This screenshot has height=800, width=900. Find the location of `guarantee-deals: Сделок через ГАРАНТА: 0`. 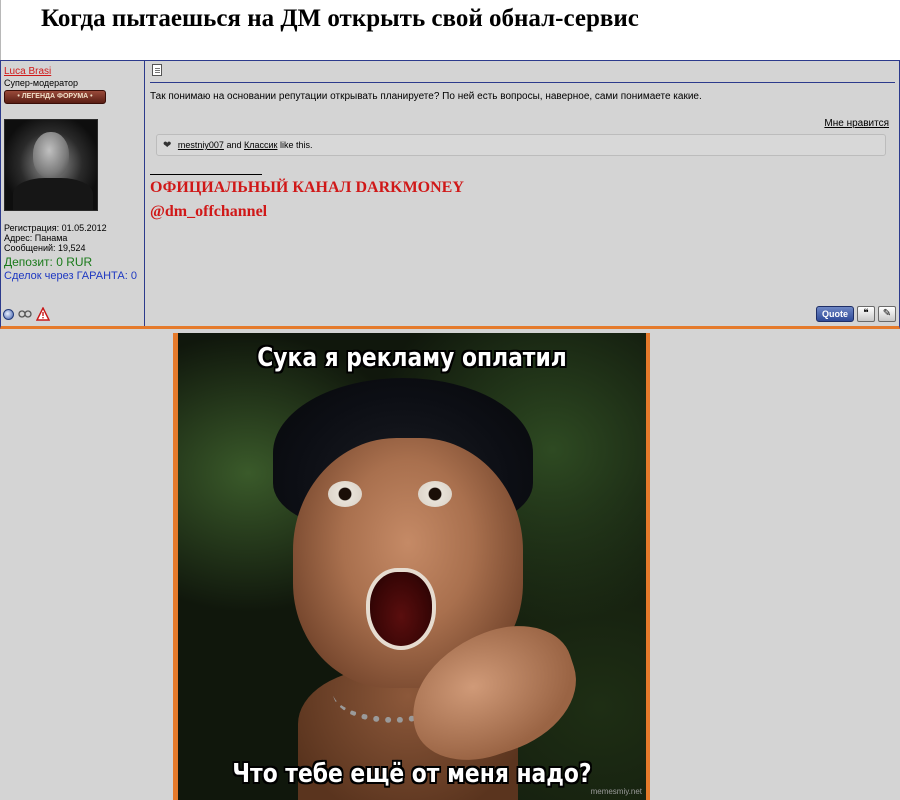

guarantee-deals: Сделок через ГАРАНТА: 0 is located at coordinates (70, 276).